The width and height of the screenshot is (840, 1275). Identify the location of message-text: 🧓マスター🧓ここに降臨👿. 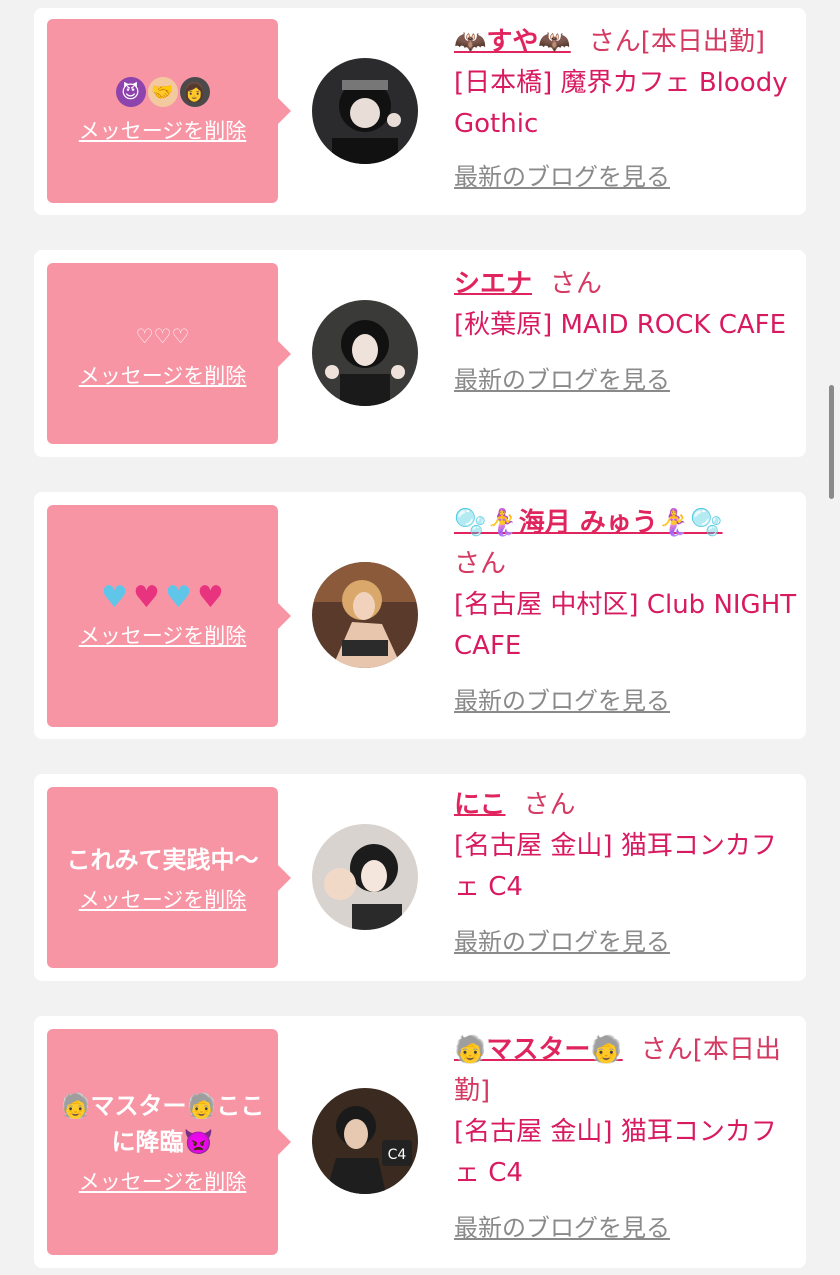
(162, 1124).